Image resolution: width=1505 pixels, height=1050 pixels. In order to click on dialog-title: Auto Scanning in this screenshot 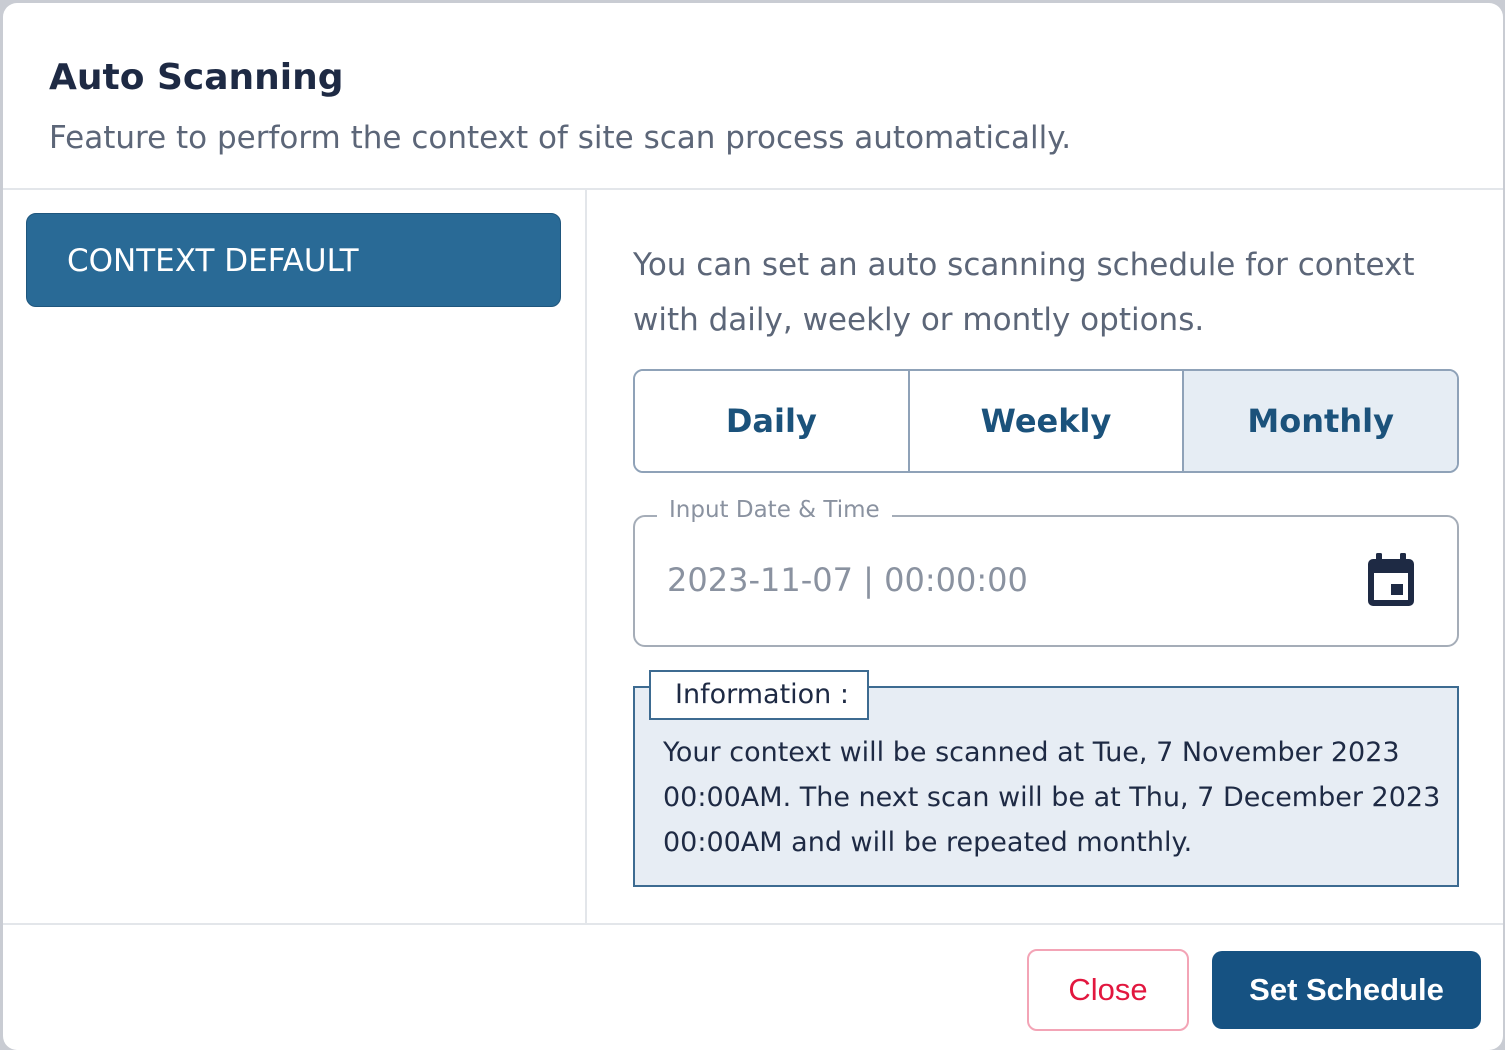, I will do `click(196, 77)`.